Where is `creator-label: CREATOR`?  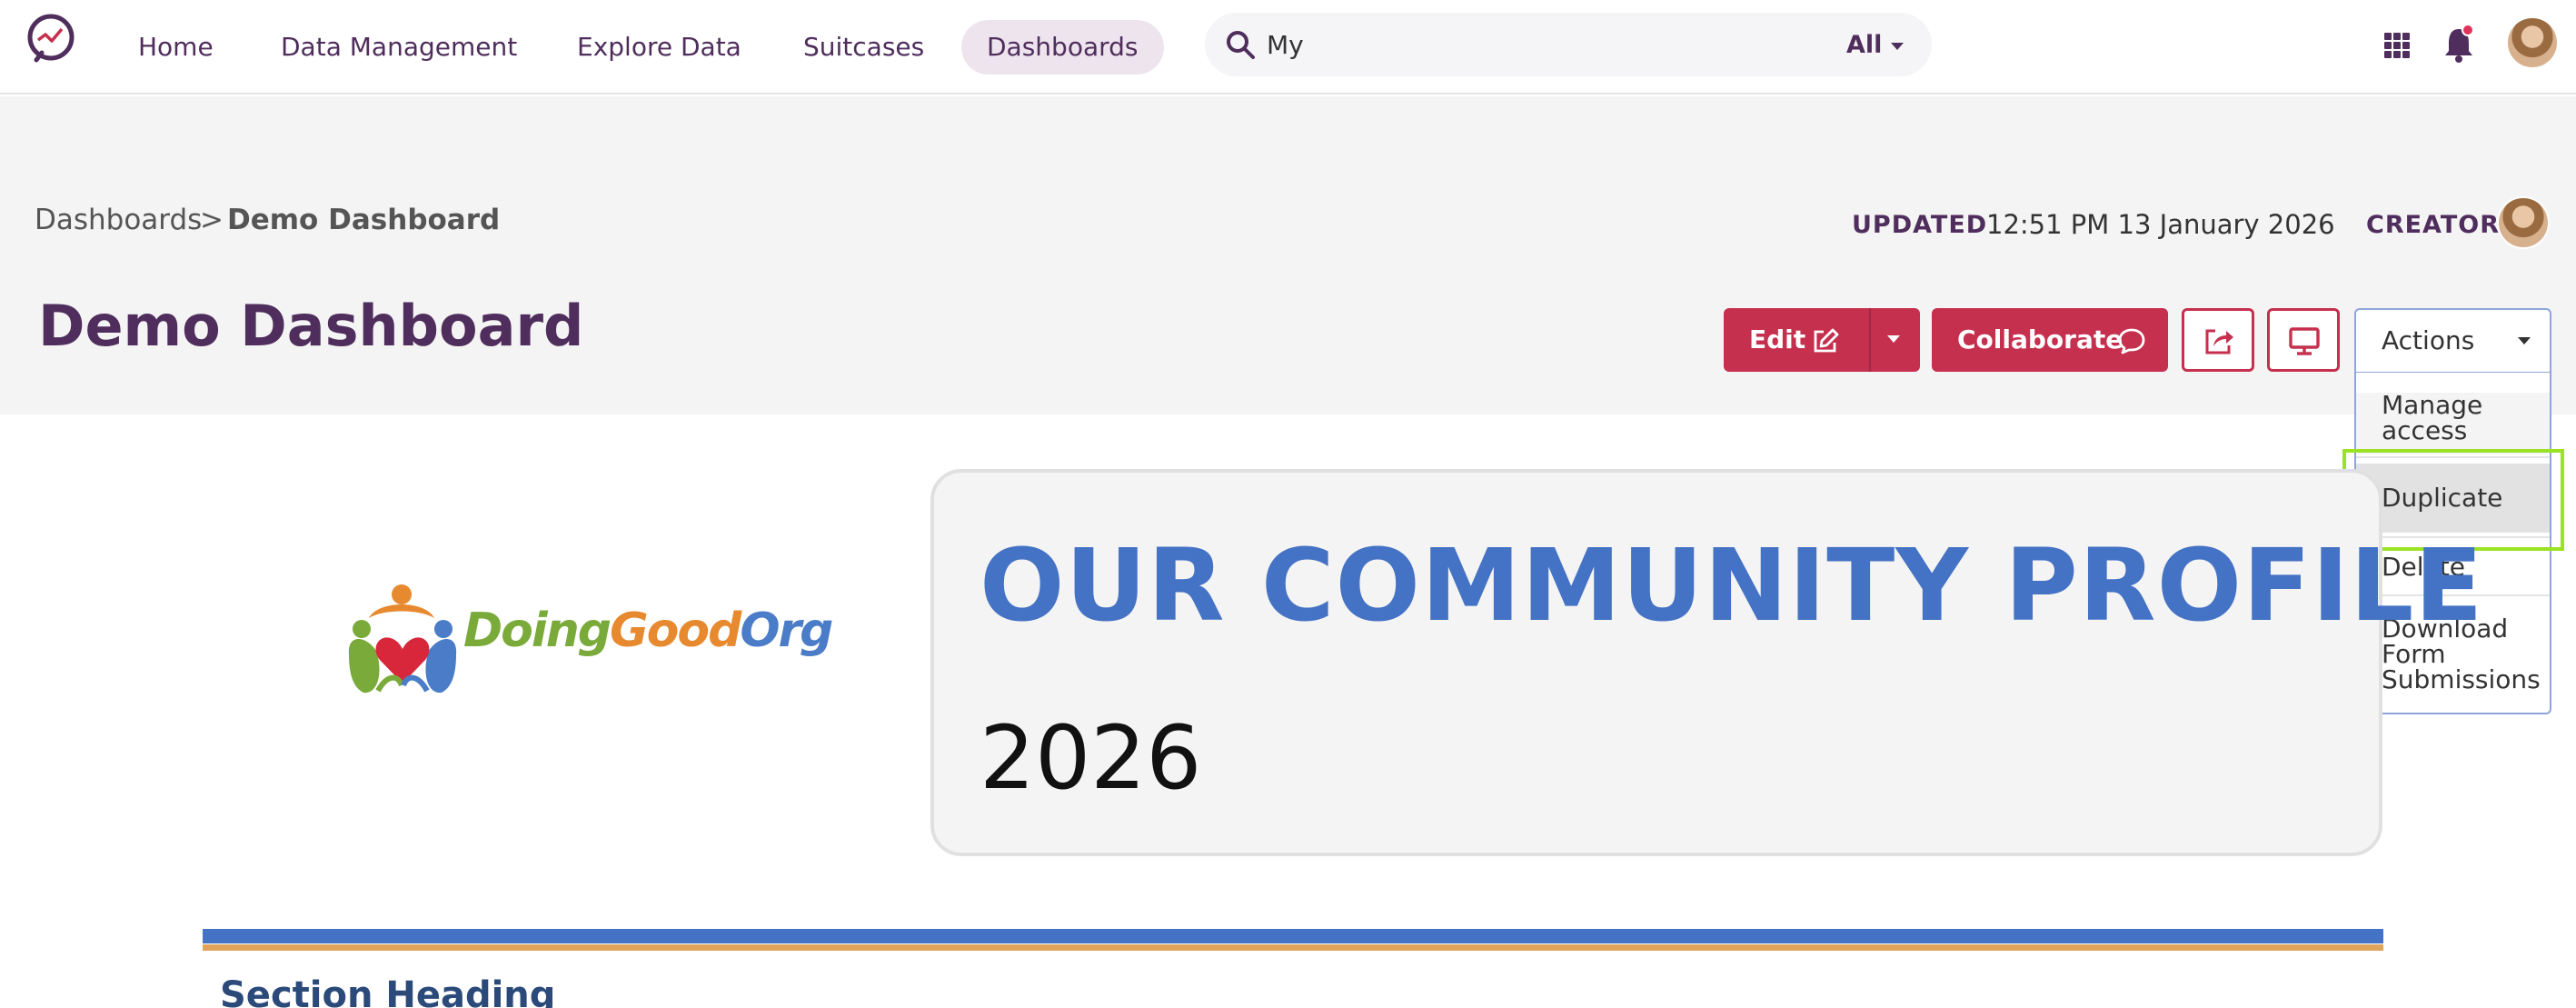 creator-label: CREATOR is located at coordinates (2433, 225).